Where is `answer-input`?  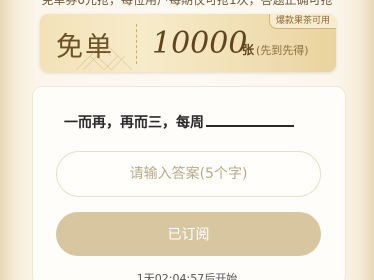
answer-input is located at coordinates (188, 174).